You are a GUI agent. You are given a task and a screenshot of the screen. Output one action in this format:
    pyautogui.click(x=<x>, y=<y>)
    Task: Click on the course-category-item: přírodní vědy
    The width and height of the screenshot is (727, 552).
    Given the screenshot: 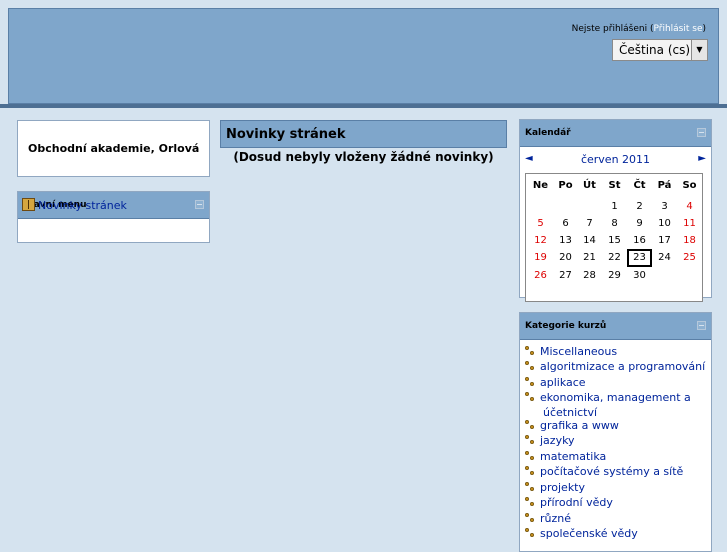 What is the action you would take?
    pyautogui.click(x=569, y=502)
    